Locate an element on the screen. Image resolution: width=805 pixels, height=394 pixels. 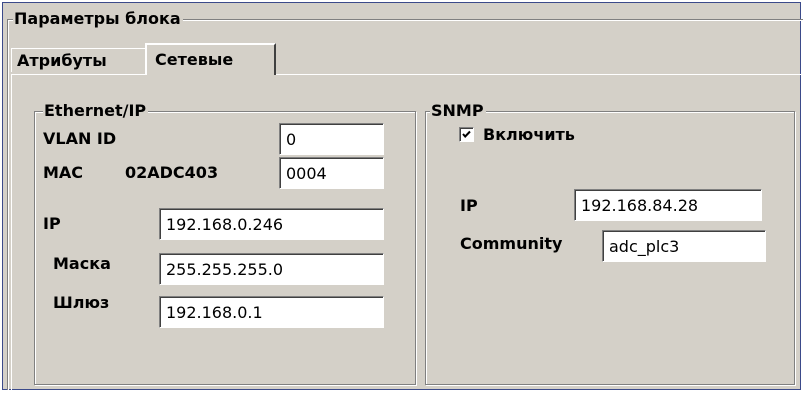
snmp-enable-label: Включить is located at coordinates (529, 134).